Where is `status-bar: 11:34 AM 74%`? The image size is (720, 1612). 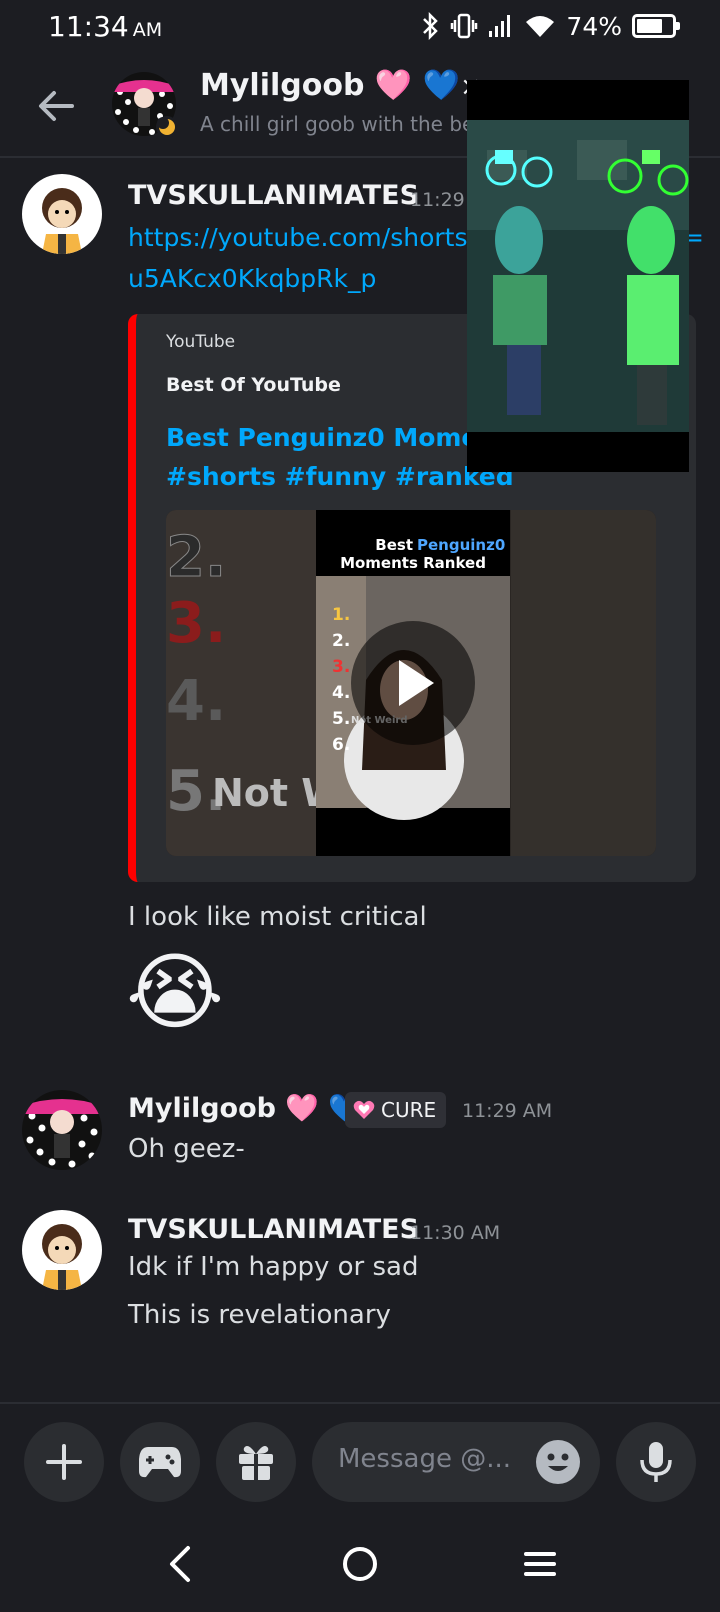 status-bar: 11:34 AM 74% is located at coordinates (360, 27).